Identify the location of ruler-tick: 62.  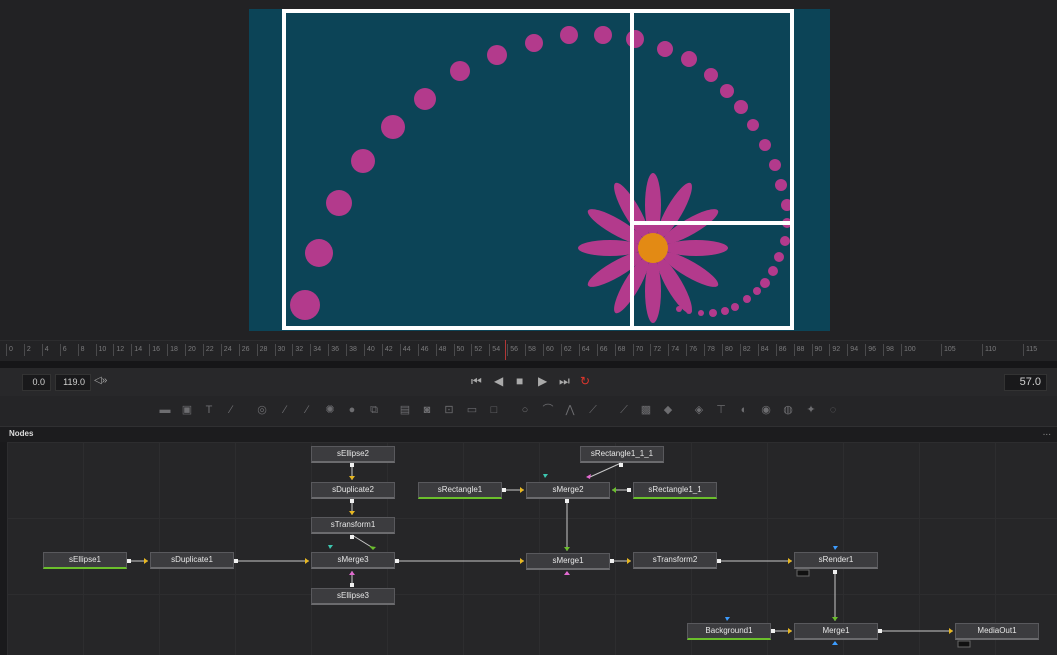
(566, 350).